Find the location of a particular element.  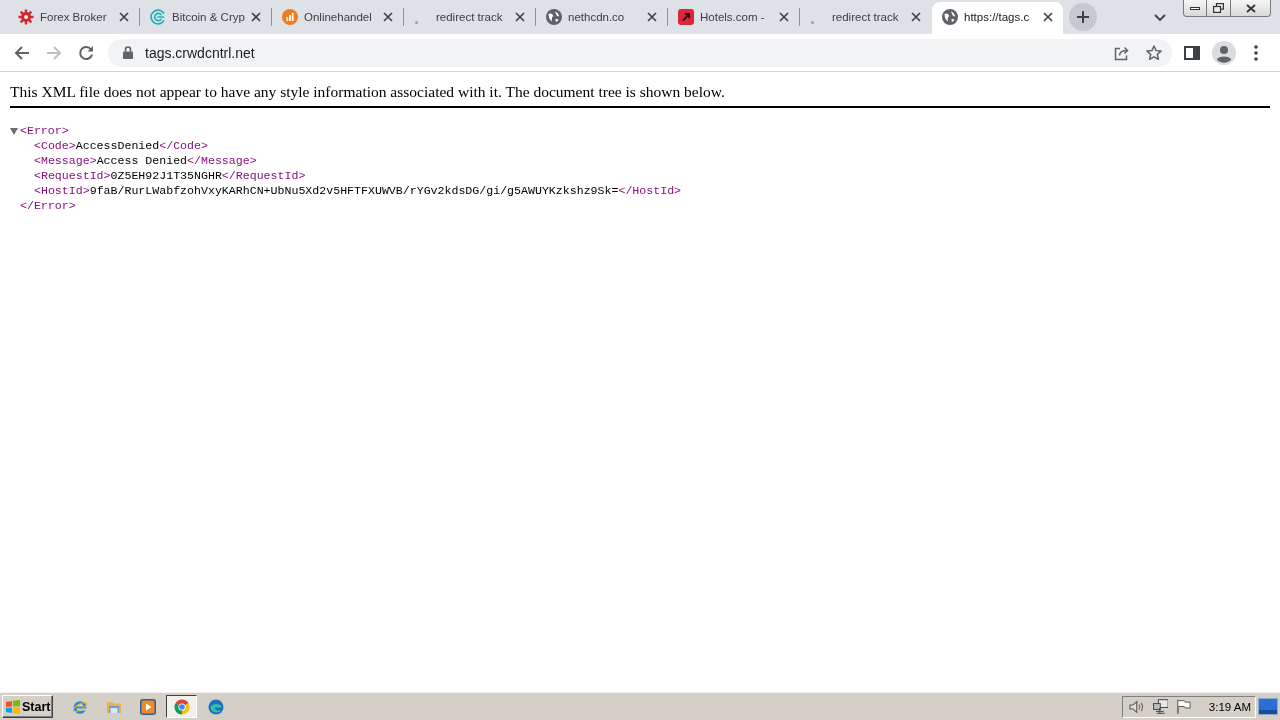

desktop-icon is located at coordinates (1268, 706).